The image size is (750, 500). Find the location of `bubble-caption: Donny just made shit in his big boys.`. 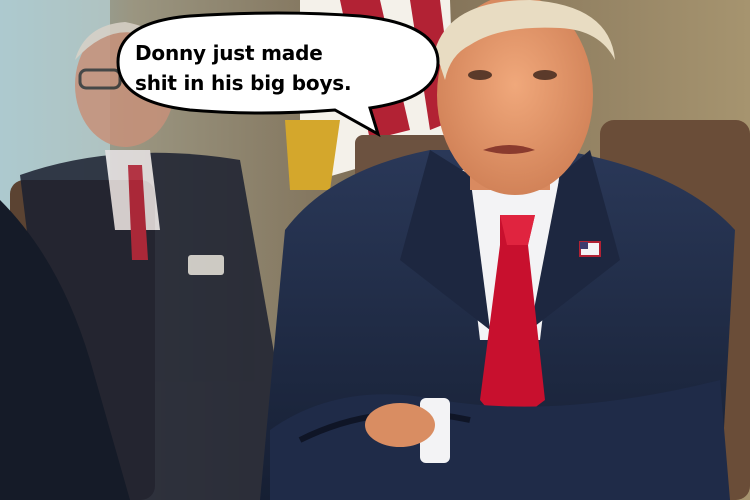

bubble-caption: Donny just made shit in his big boys. is located at coordinates (285, 68).